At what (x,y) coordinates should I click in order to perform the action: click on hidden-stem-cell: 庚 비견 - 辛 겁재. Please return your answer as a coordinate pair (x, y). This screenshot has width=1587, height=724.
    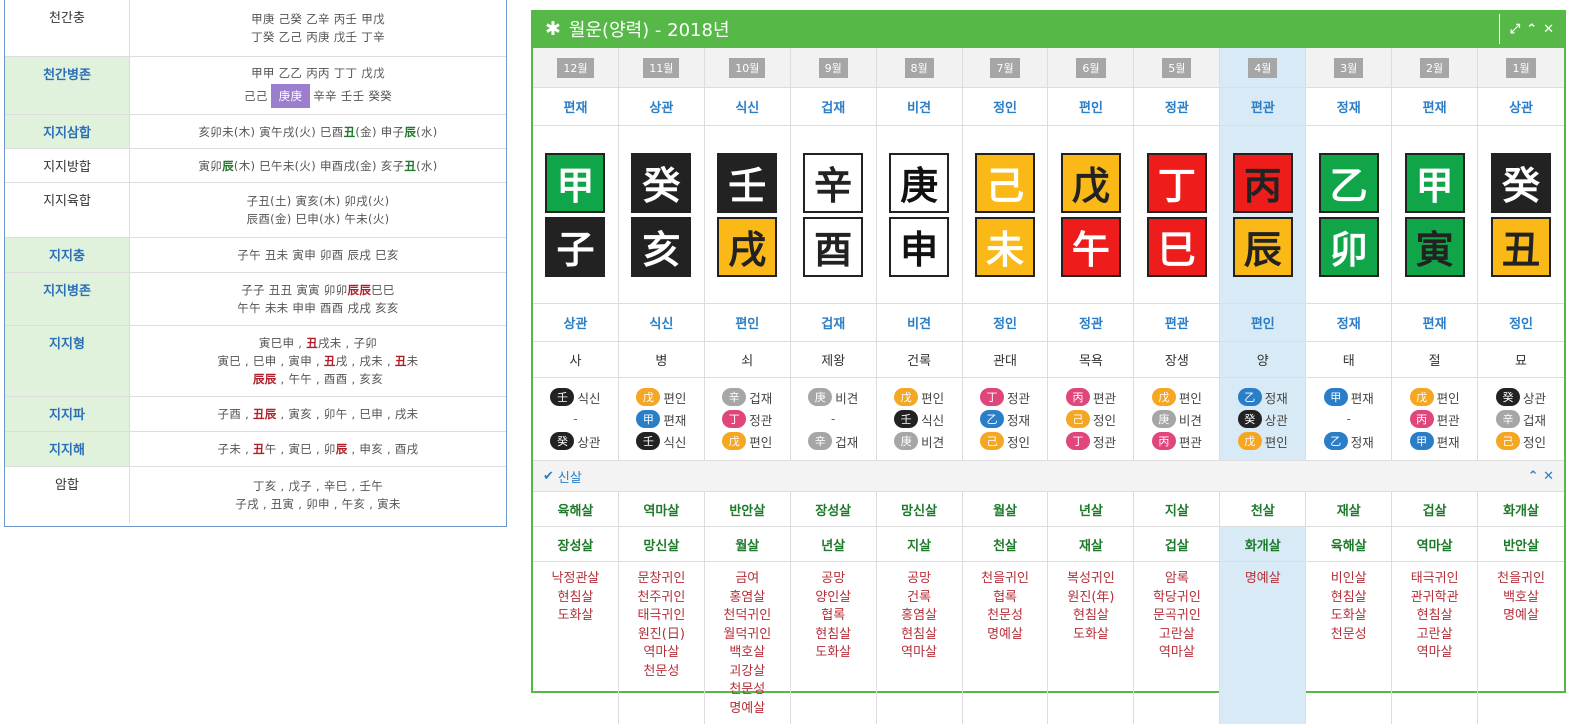
    Looking at the image, I should click on (833, 419).